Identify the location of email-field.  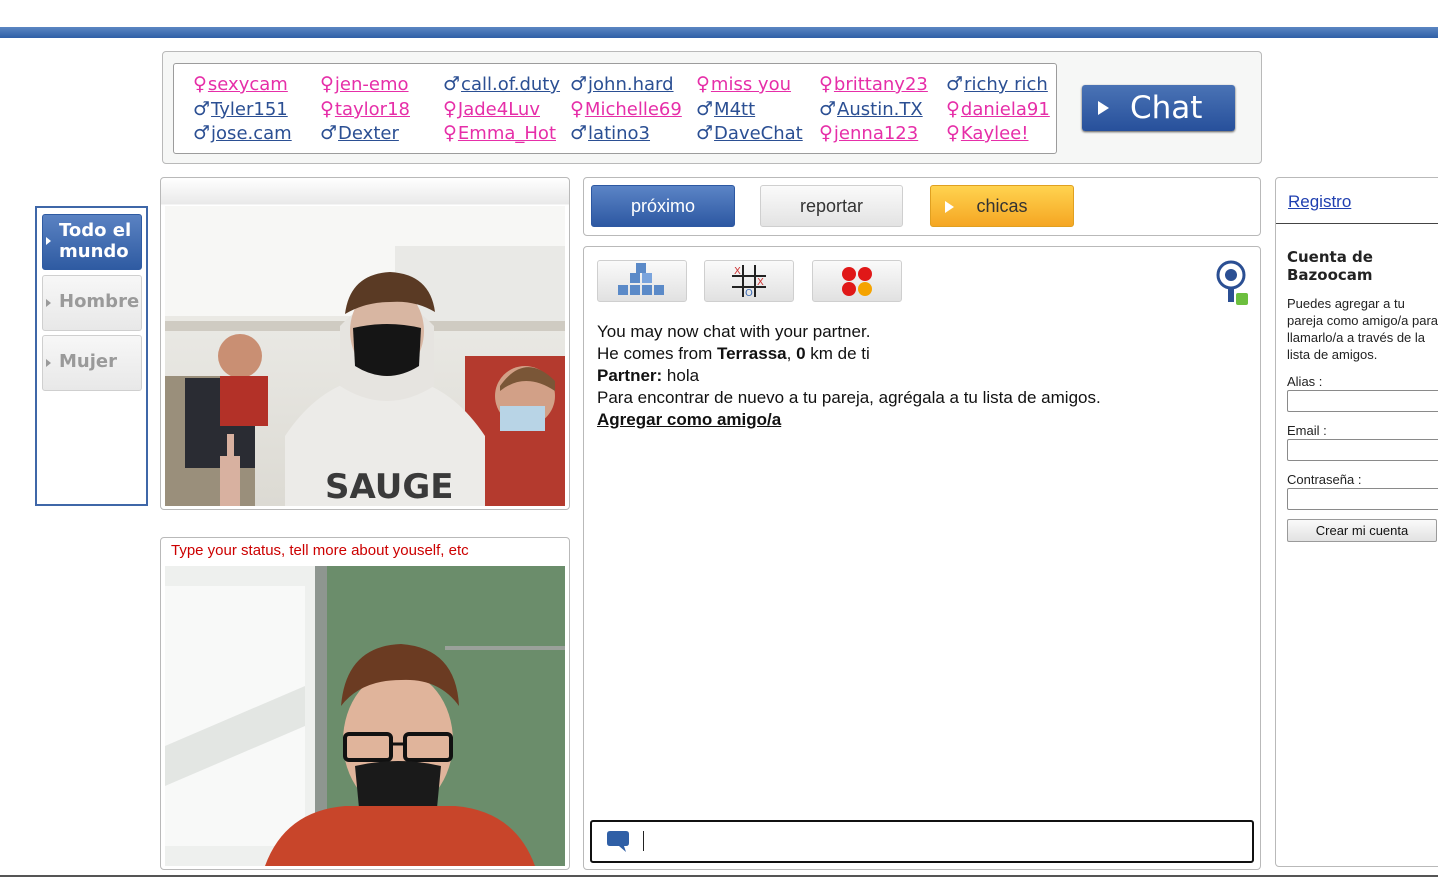
(1362, 450).